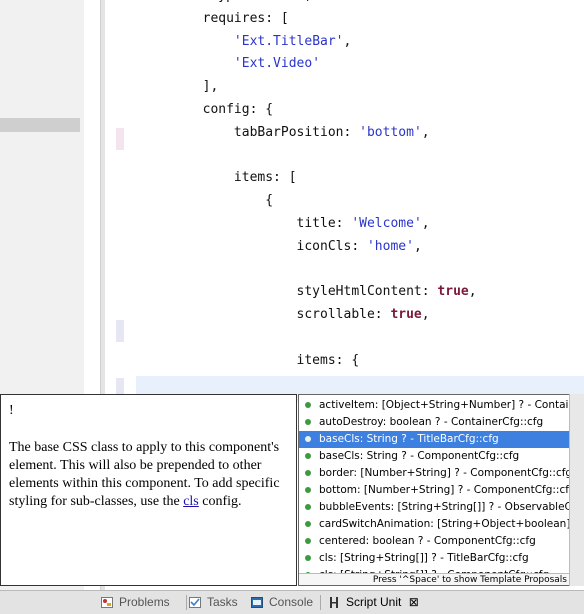 This screenshot has height=614, width=584. Describe the element at coordinates (220, 501) in the screenshot. I see `doc-text-end: config.` at that location.